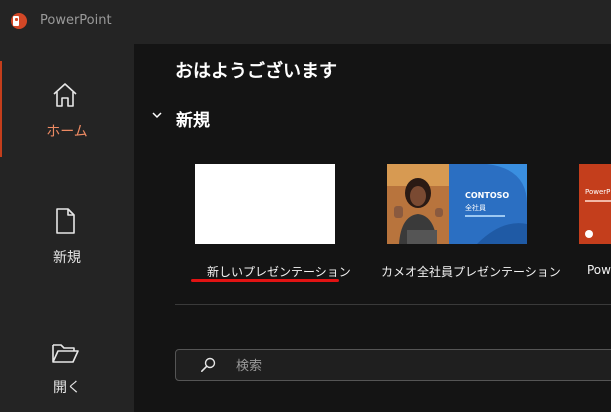 The height and width of the screenshot is (412, 611). What do you see at coordinates (265, 204) in the screenshot?
I see `template-thumbnail` at bounding box center [265, 204].